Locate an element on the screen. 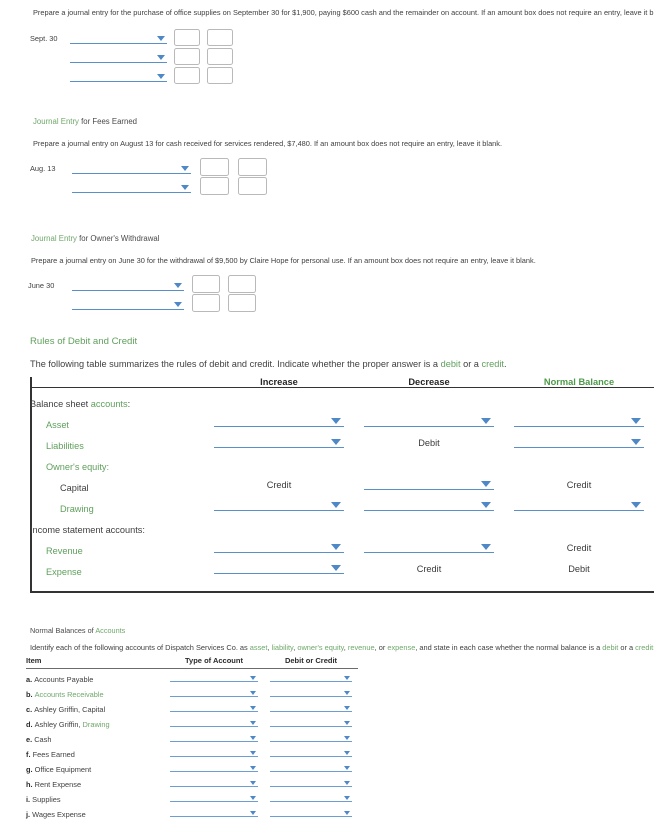 This screenshot has height=834, width=654. rules-cell-empty-increase is located at coordinates (279, 524).